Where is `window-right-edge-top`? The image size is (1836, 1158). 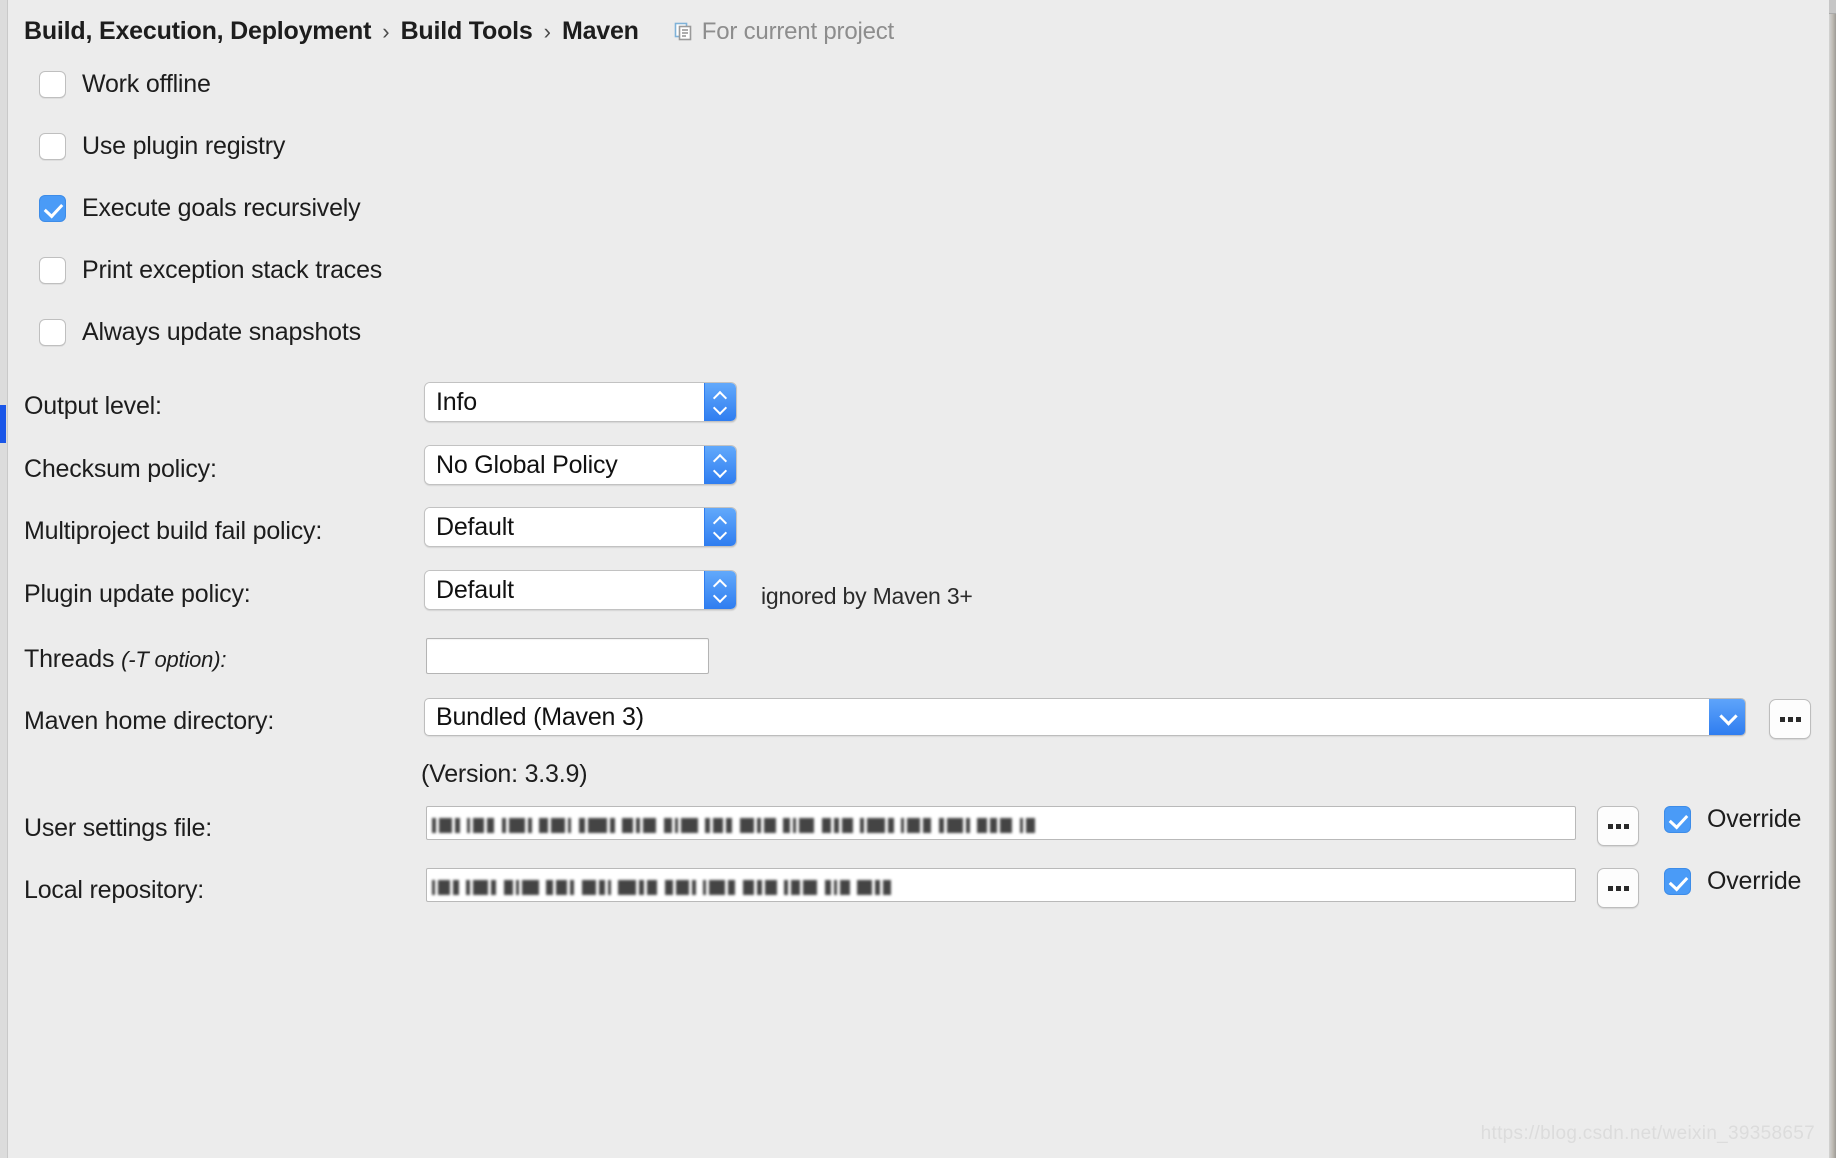
window-right-edge-top is located at coordinates (1832, 7).